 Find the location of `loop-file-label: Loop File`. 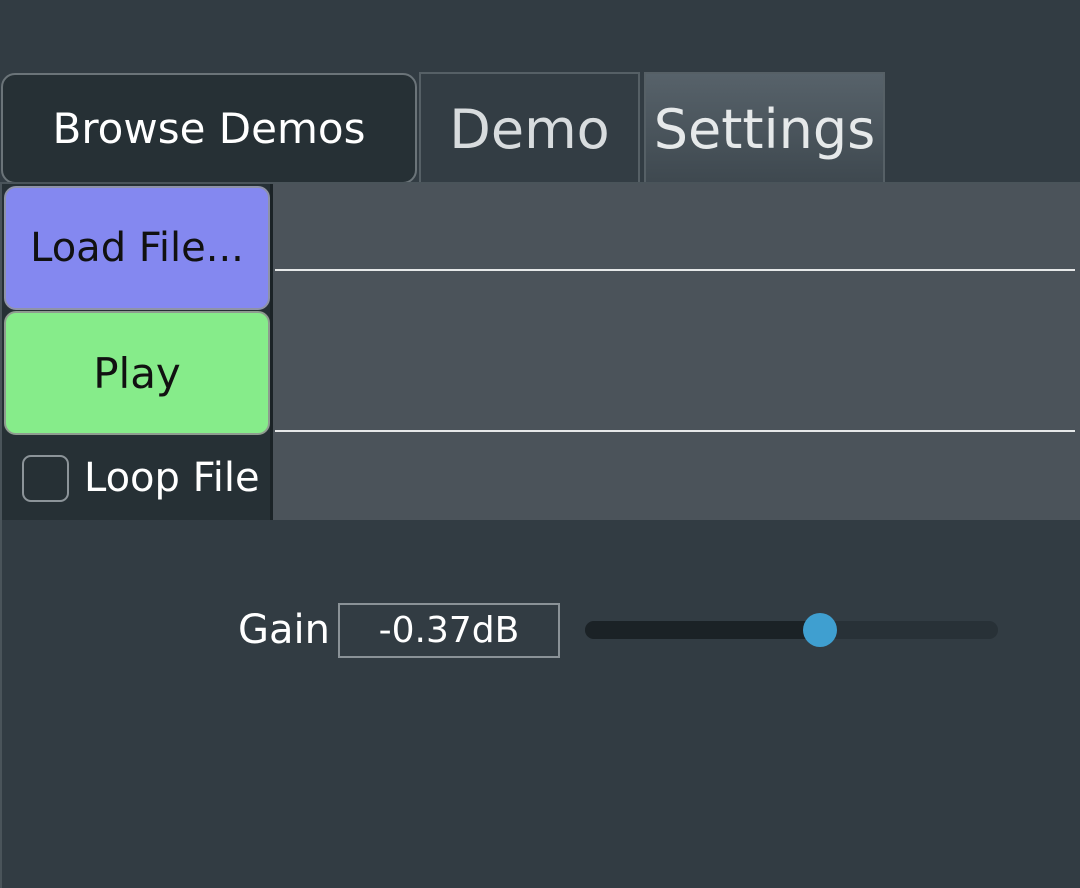

loop-file-label: Loop File is located at coordinates (172, 478).